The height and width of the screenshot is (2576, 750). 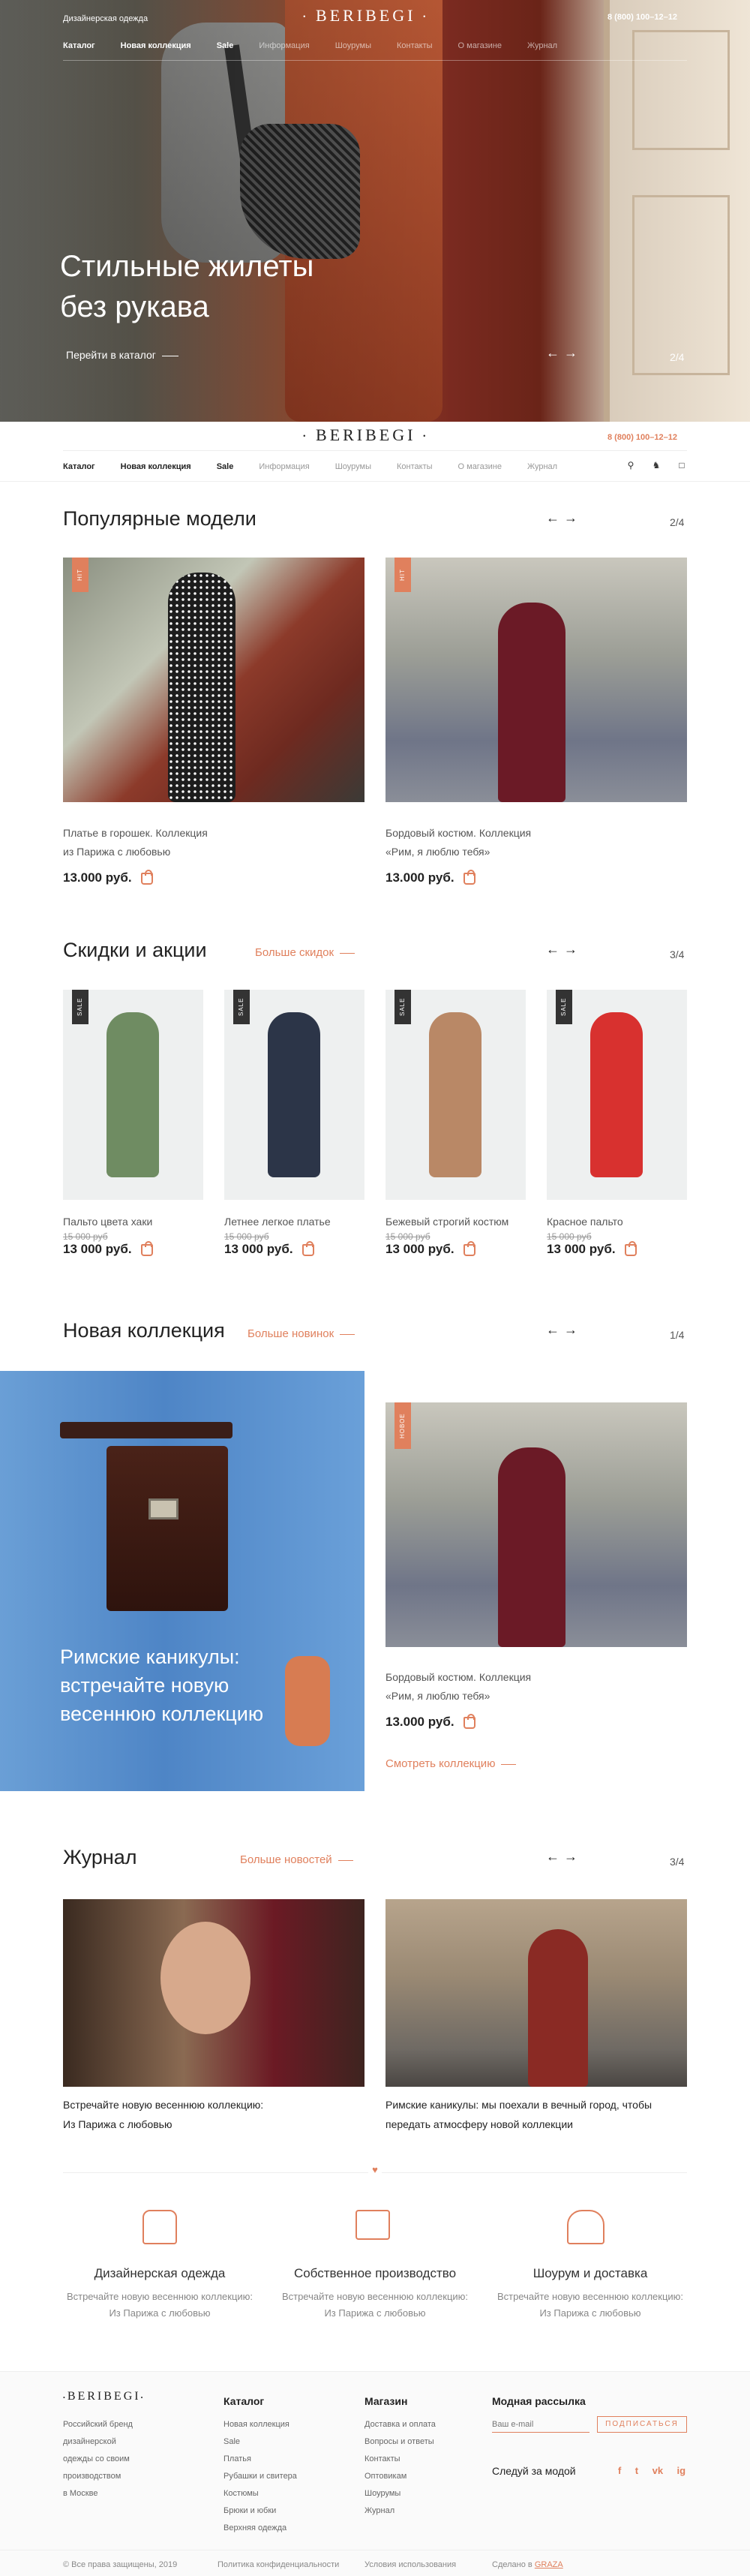 What do you see at coordinates (400, 2442) in the screenshot?
I see `footer-link: Вопросы и ответы` at bounding box center [400, 2442].